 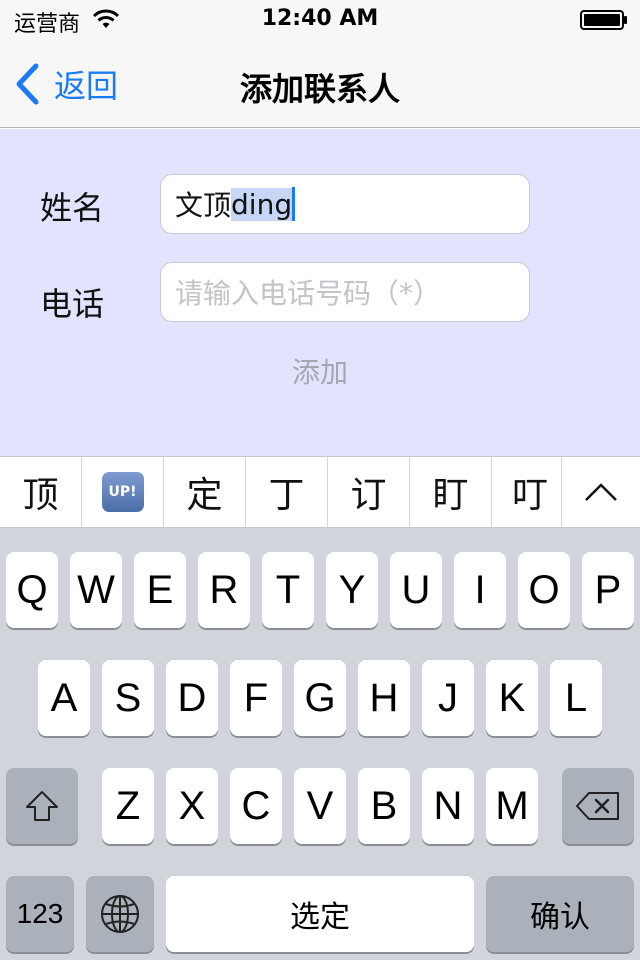 I want to click on candidate-item: 丁, so click(x=287, y=492).